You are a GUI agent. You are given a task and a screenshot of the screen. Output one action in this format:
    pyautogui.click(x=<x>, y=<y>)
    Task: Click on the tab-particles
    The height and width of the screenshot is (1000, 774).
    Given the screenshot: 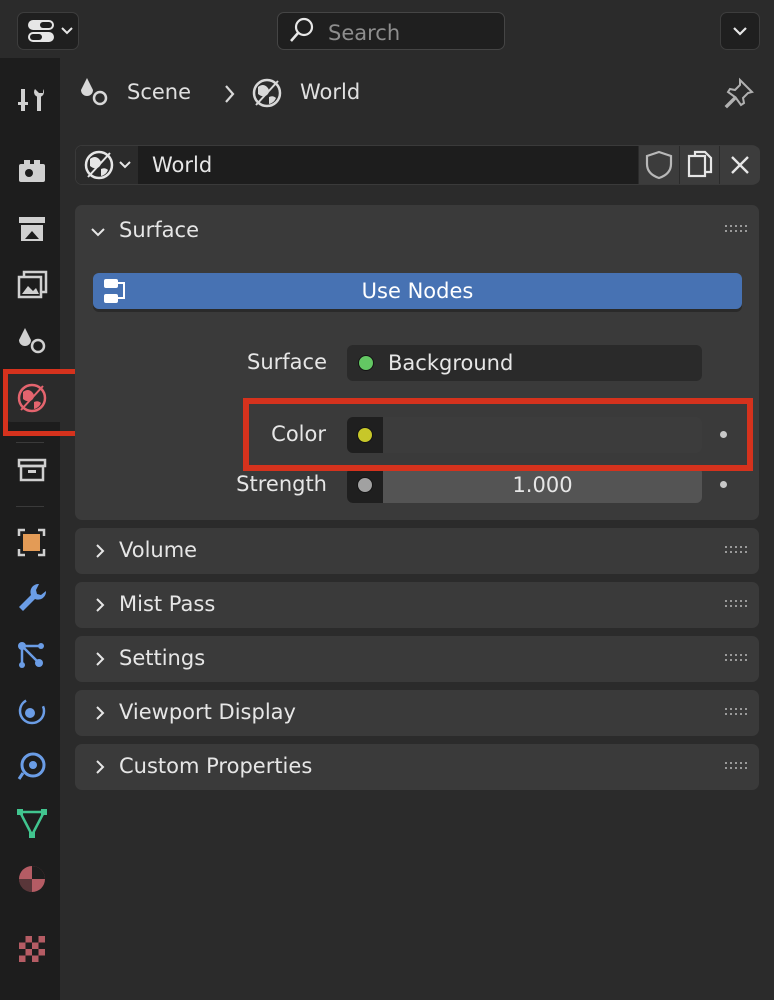 What is the action you would take?
    pyautogui.click(x=30, y=654)
    